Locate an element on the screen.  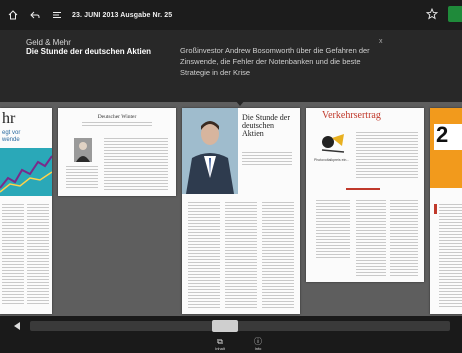
top-toolbar: 23. JUNI 2013 Ausgabe Nr. 25 is located at coordinates (231, 15).